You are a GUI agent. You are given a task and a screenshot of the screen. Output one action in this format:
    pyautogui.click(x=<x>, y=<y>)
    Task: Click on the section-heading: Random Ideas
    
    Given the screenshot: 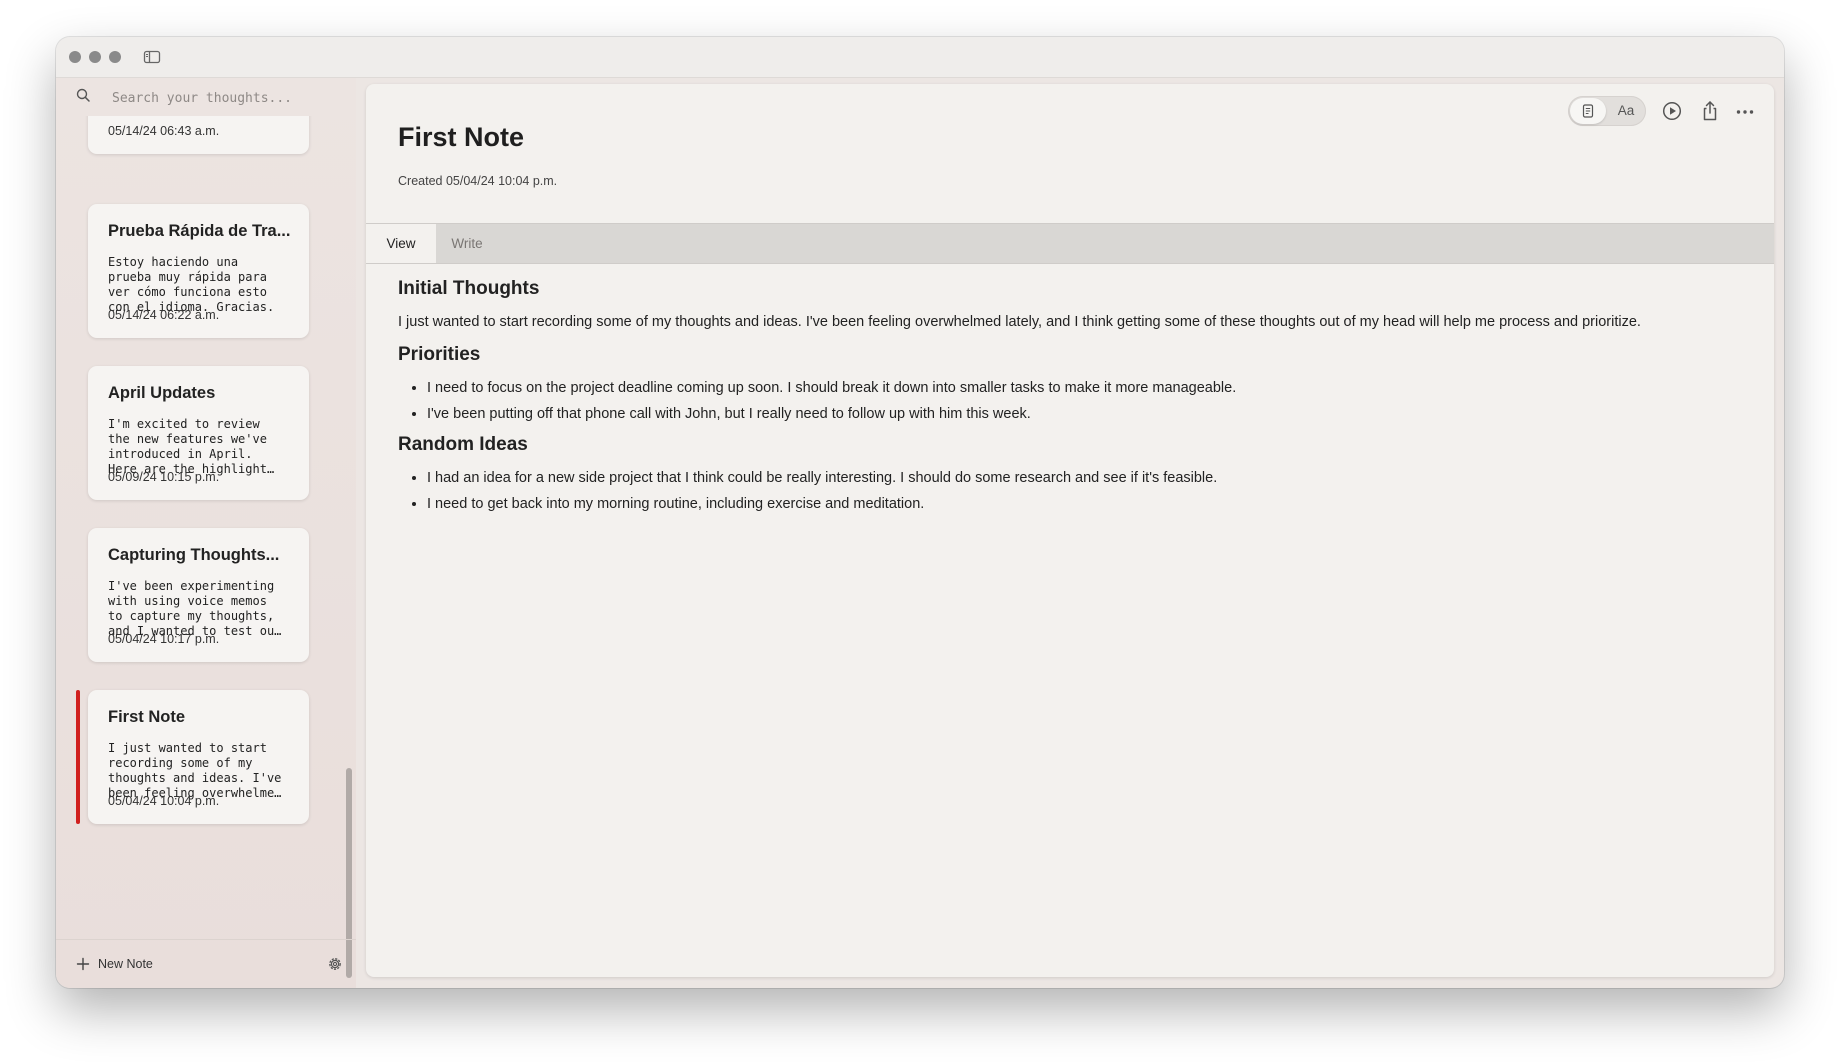 What is the action you would take?
    pyautogui.click(x=463, y=444)
    